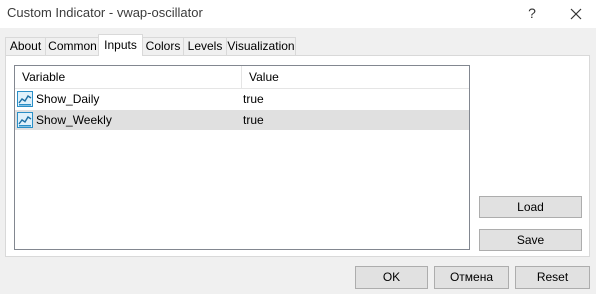  I want to click on close-button, so click(576, 13).